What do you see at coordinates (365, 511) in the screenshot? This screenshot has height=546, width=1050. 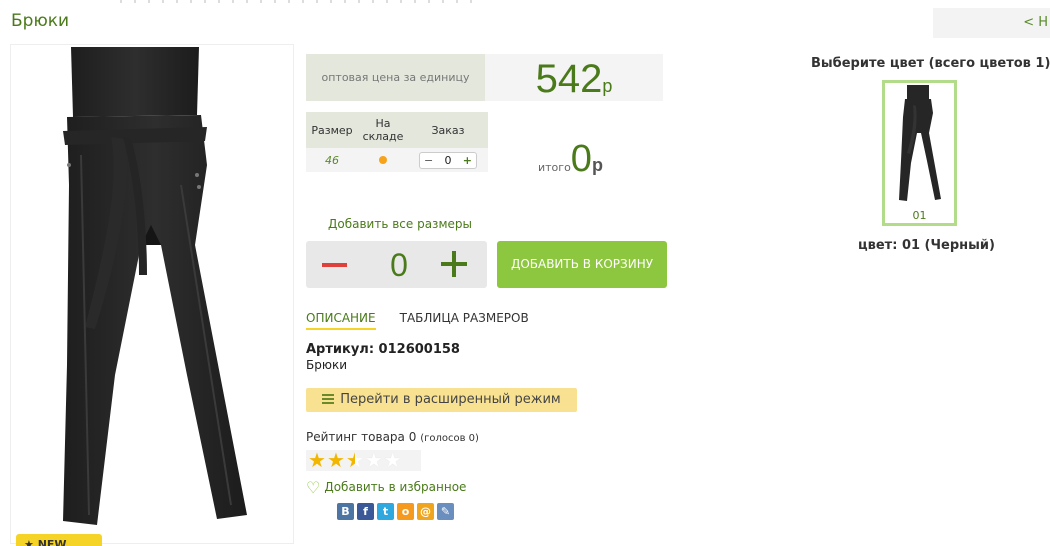 I see `facebook-icon: f` at bounding box center [365, 511].